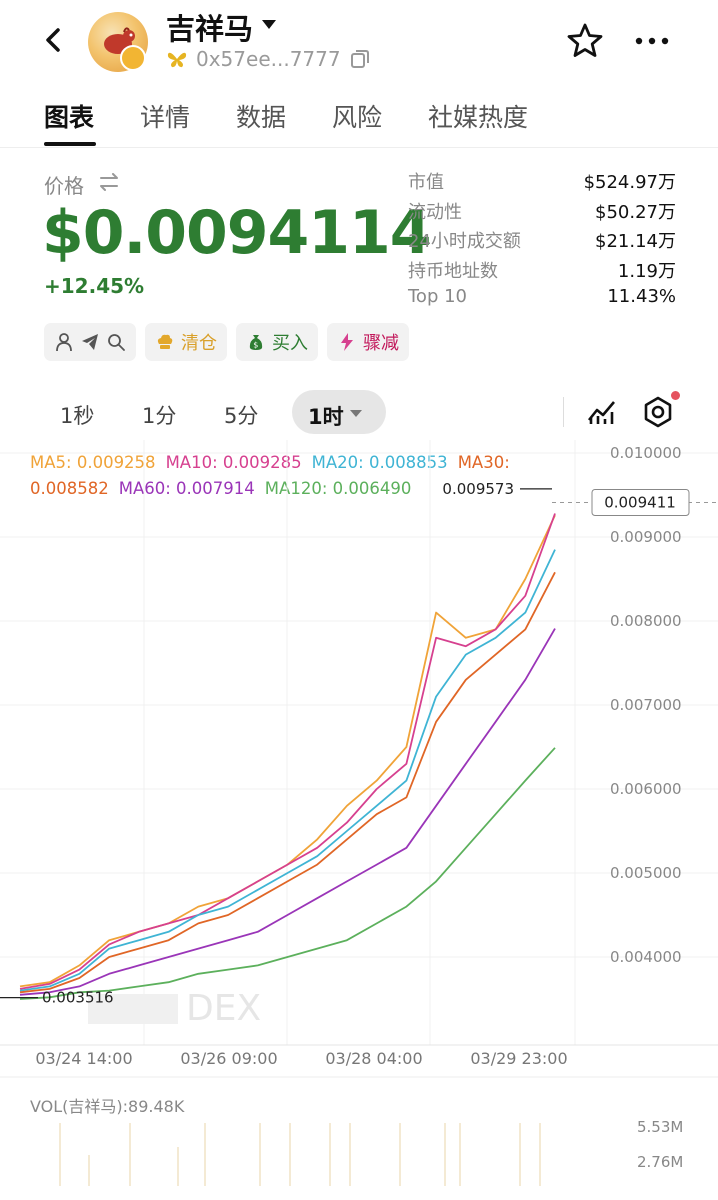 The height and width of the screenshot is (1200, 718). I want to click on volume-tick-label: 2.76M, so click(660, 1162).